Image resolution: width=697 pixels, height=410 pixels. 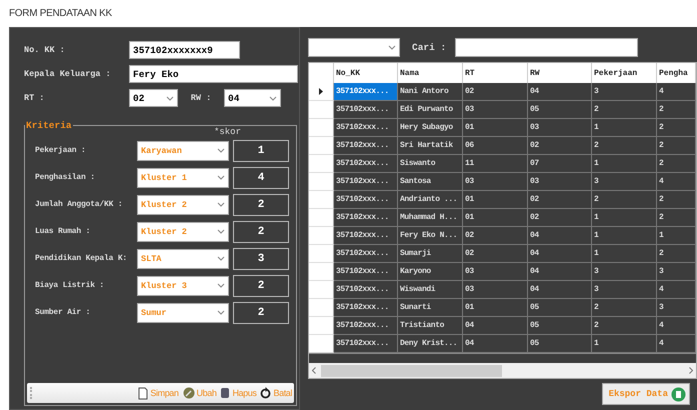 What do you see at coordinates (430, 110) in the screenshot?
I see `table-cell: Edi Purwanto` at bounding box center [430, 110].